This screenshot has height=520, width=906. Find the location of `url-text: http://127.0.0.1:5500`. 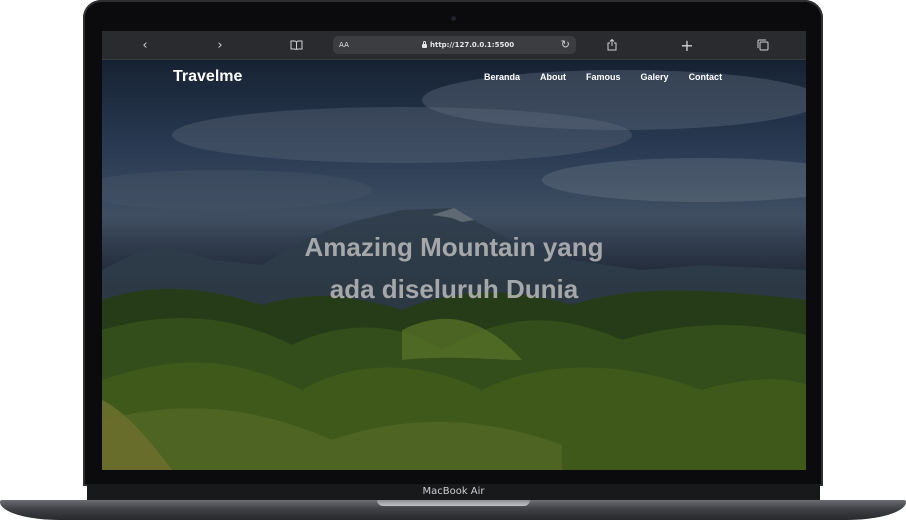

url-text: http://127.0.0.1:5500 is located at coordinates (472, 45).